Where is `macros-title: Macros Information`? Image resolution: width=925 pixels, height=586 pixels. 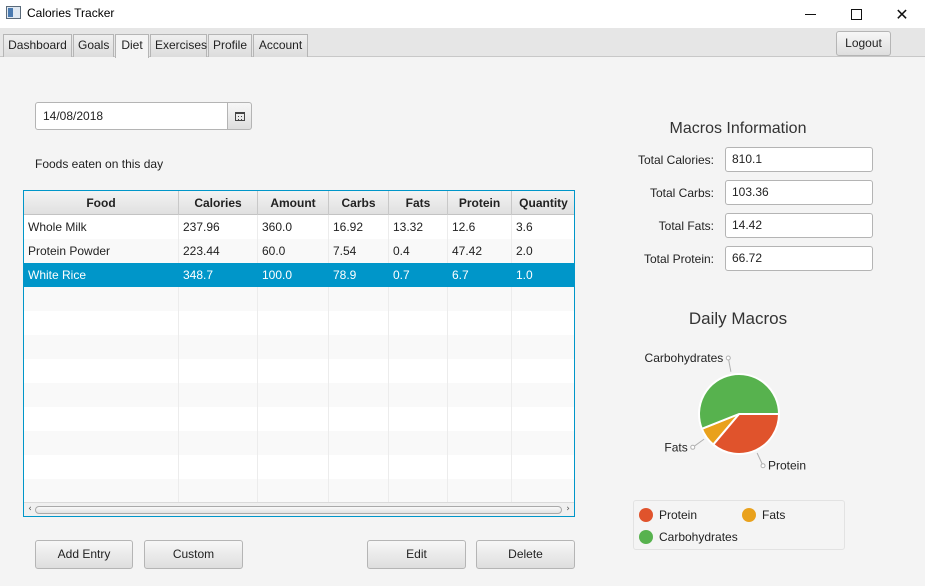 macros-title: Macros Information is located at coordinates (738, 128).